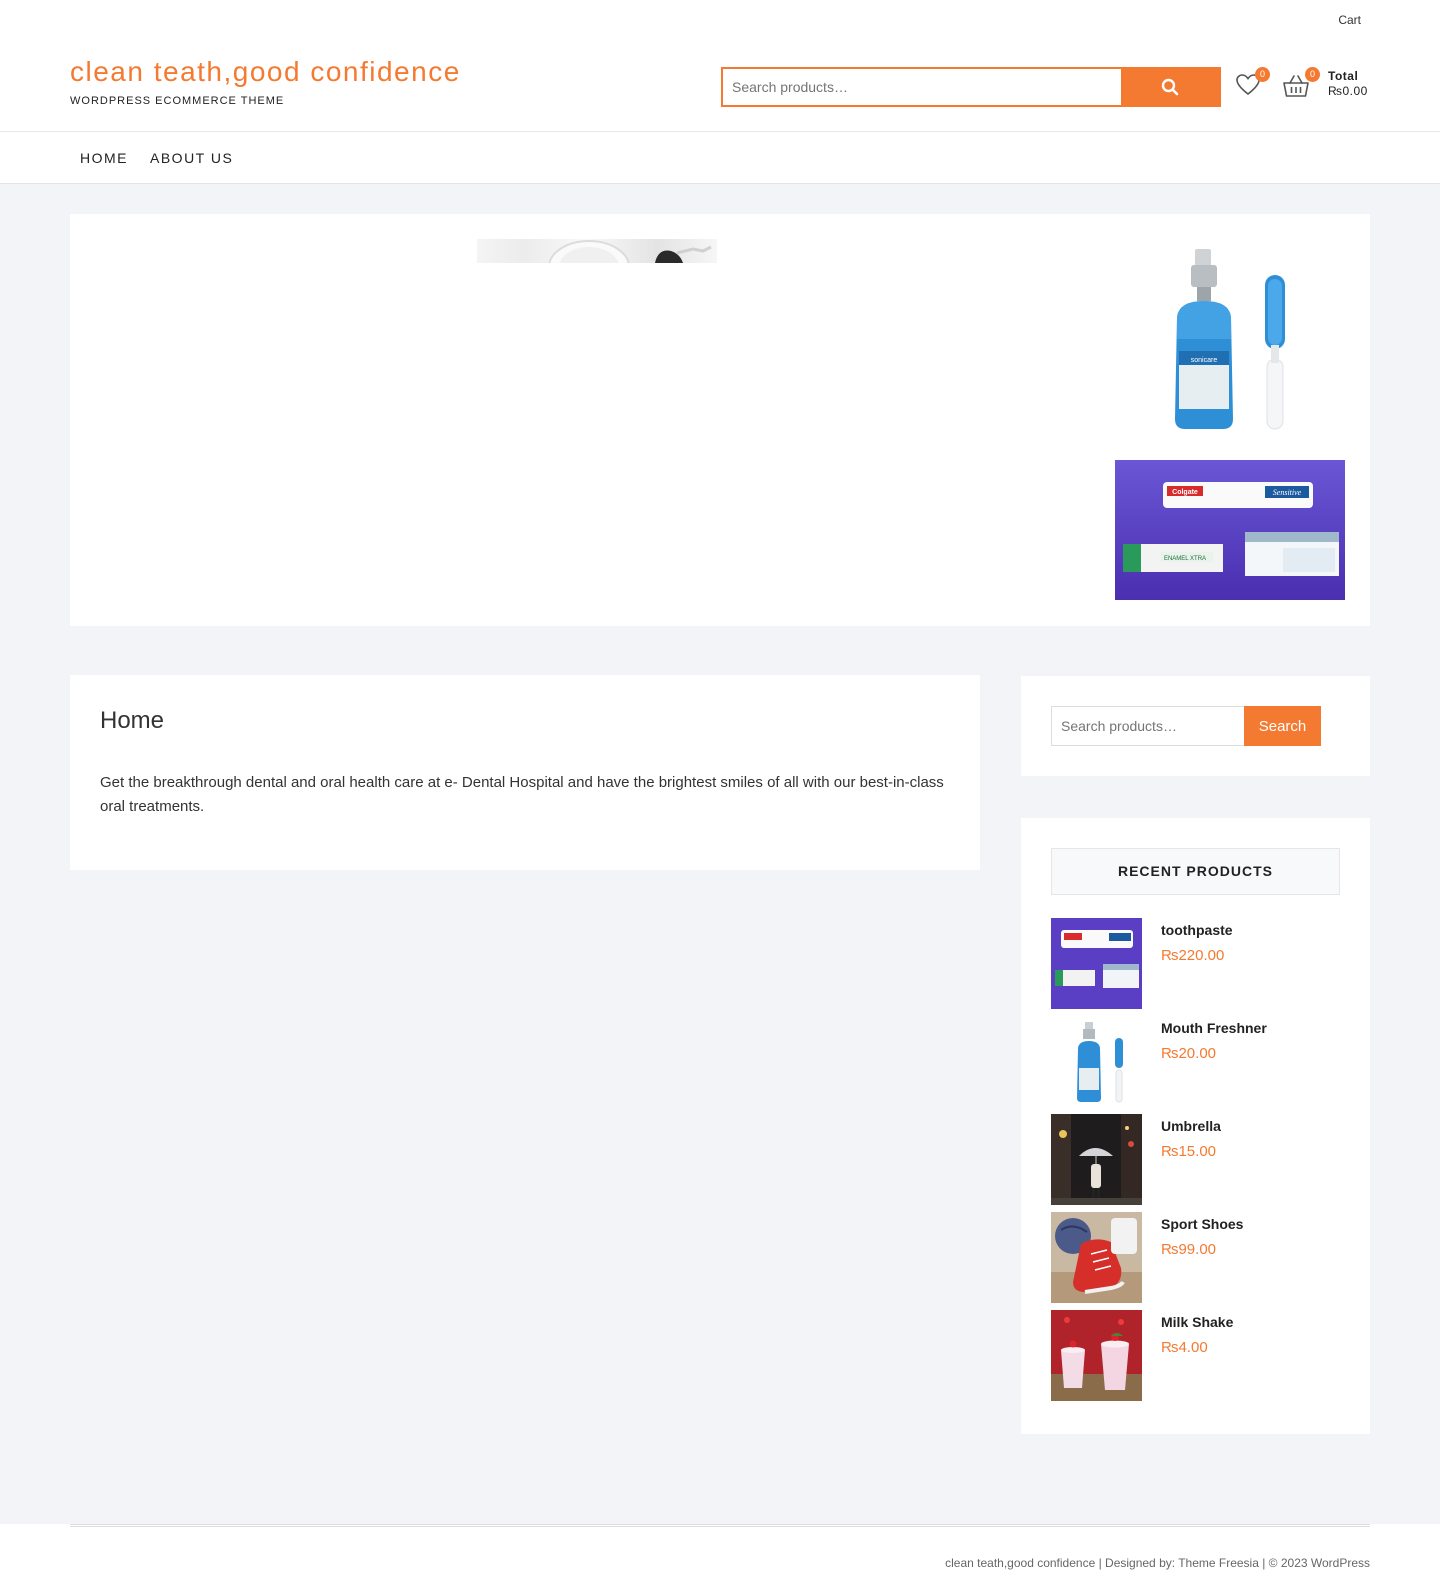 This screenshot has width=1440, height=1592. I want to click on product-name: Sport Shoes, so click(1202, 1224).